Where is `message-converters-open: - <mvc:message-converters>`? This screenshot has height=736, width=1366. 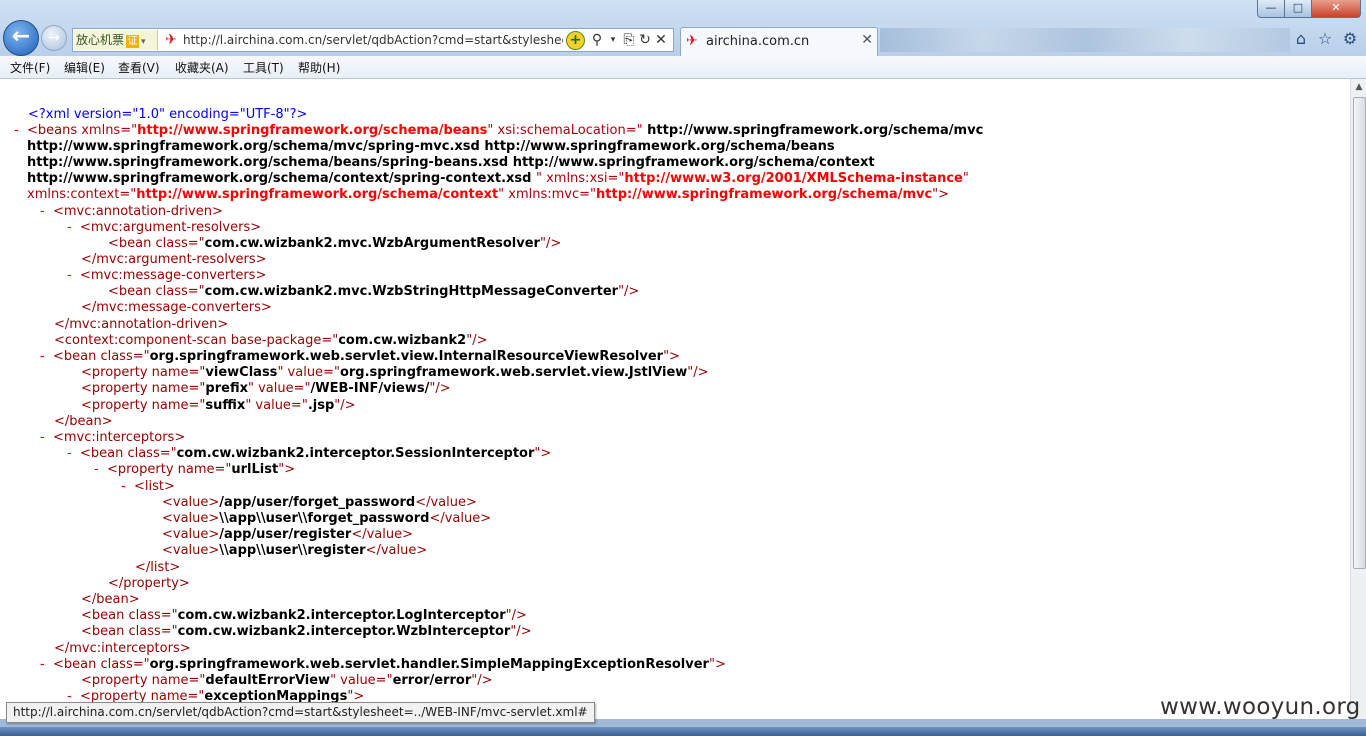
message-converters-open: - <mvc:message-converters> is located at coordinates (166, 276).